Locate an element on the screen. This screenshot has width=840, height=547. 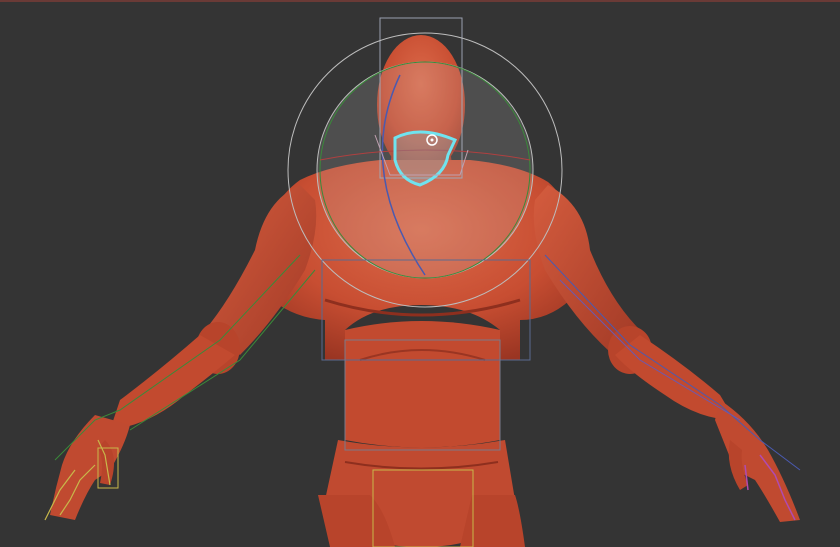
viewport-top-border is located at coordinates (420, 1).